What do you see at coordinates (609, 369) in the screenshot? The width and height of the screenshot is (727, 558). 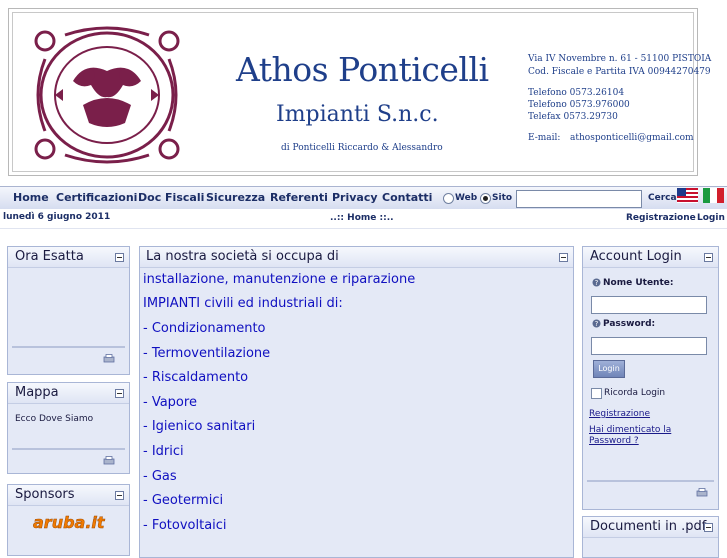 I see `login-button: Login` at bounding box center [609, 369].